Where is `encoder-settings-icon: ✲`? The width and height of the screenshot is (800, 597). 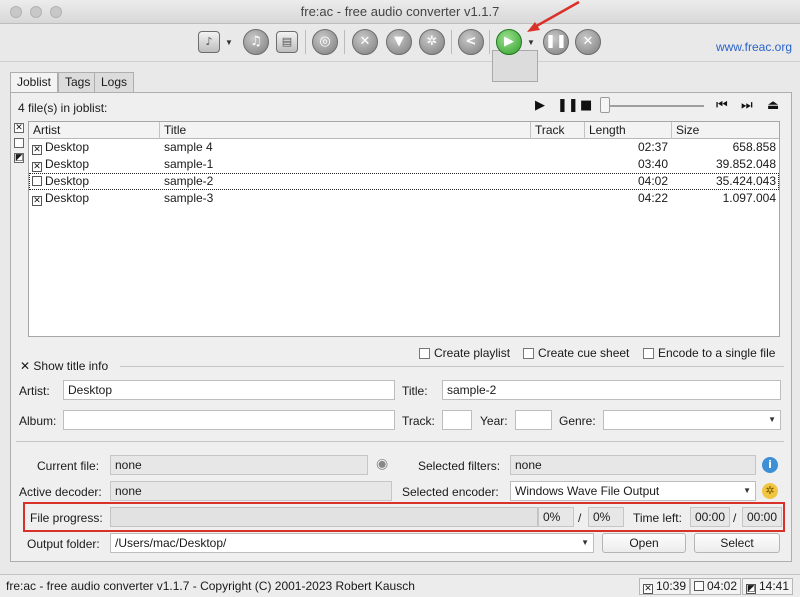 encoder-settings-icon: ✲ is located at coordinates (770, 491).